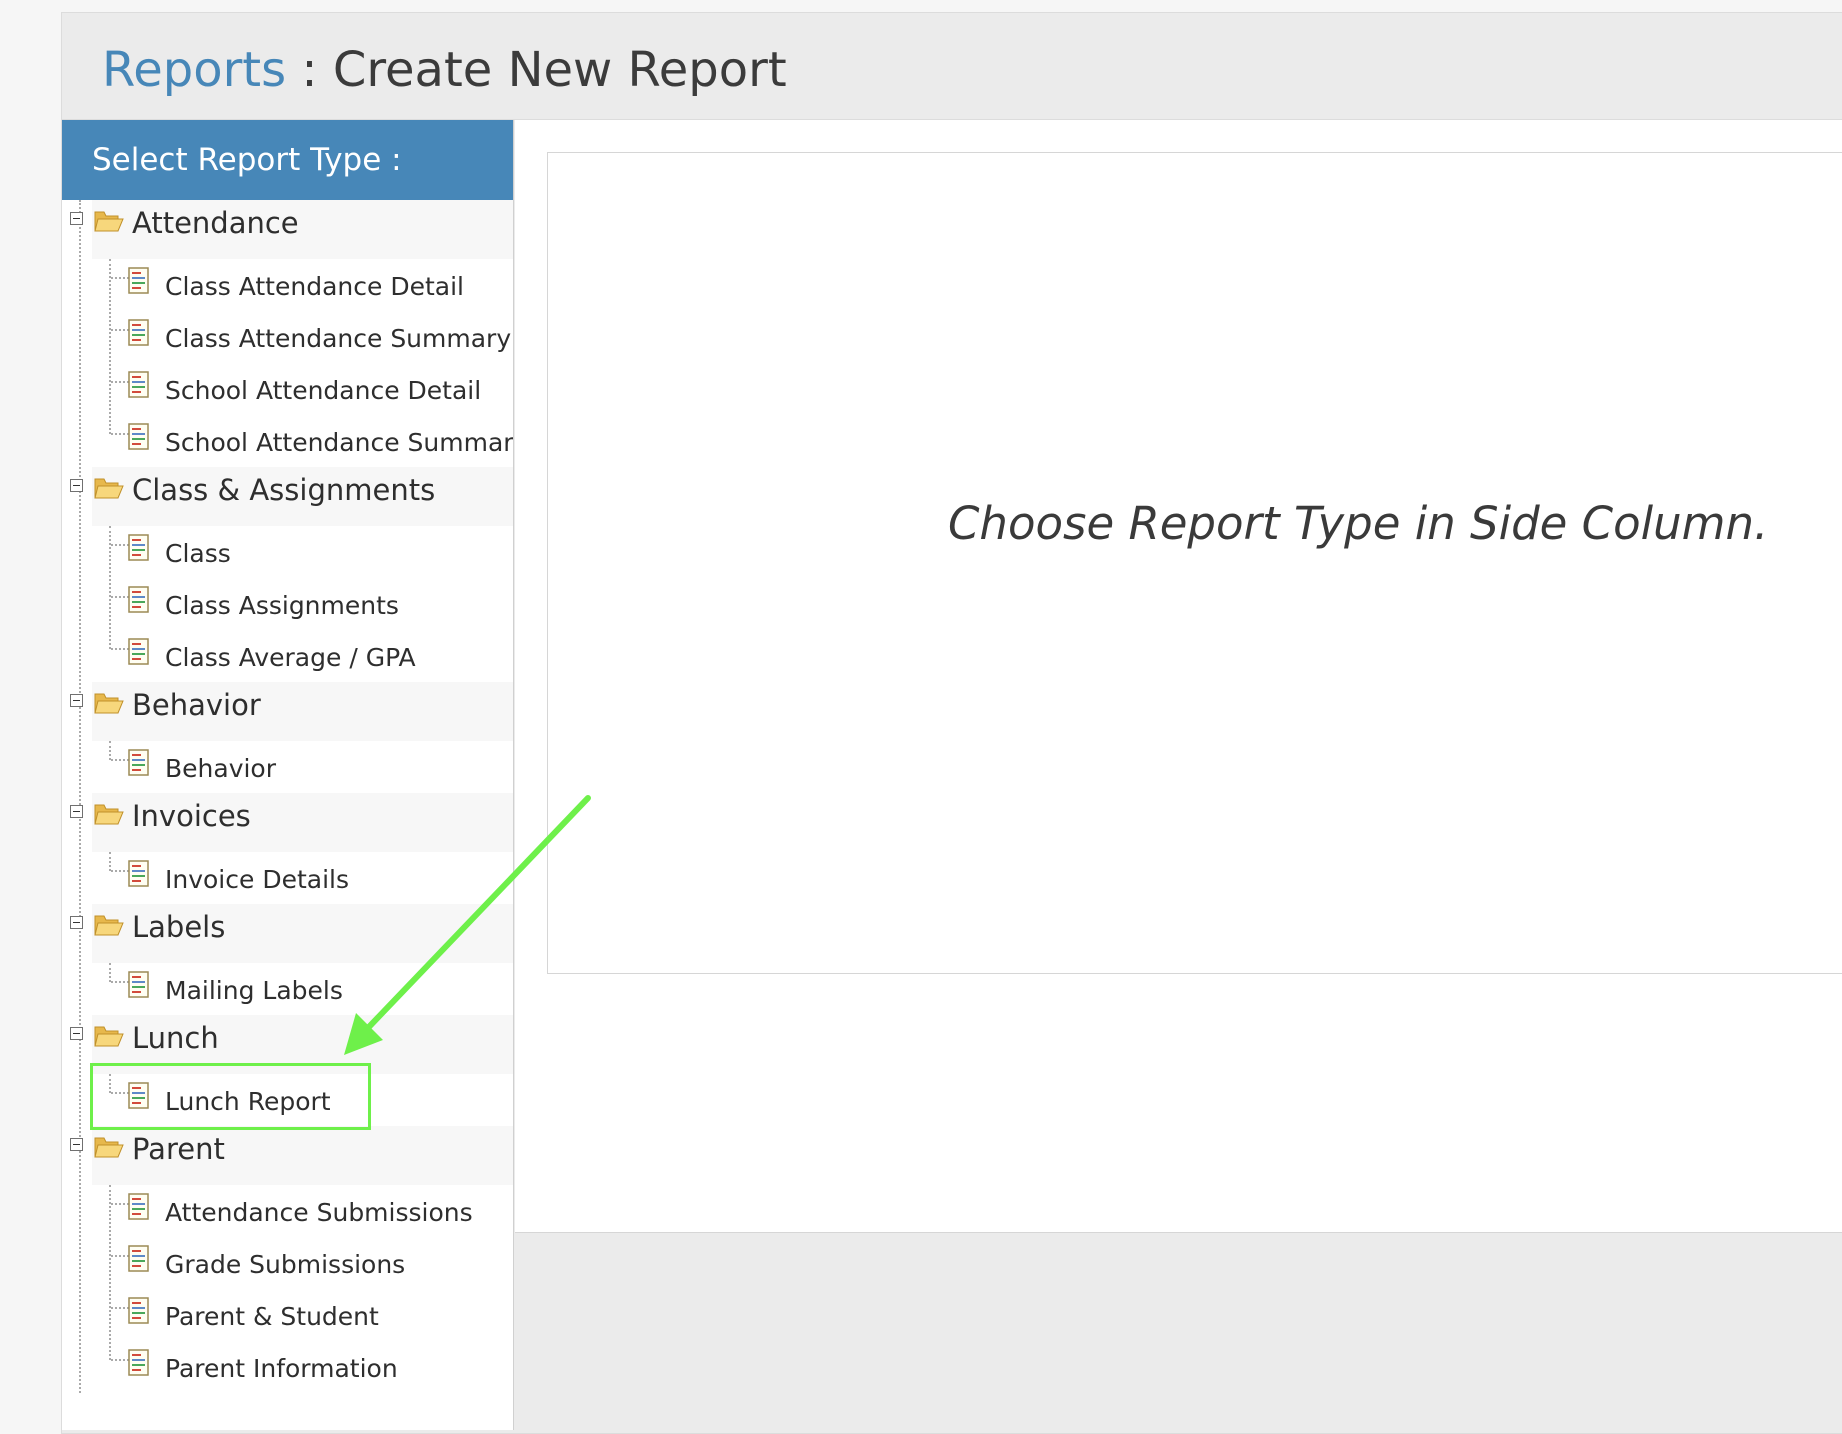  I want to click on category-row: Class & Assignments, so click(291, 496).